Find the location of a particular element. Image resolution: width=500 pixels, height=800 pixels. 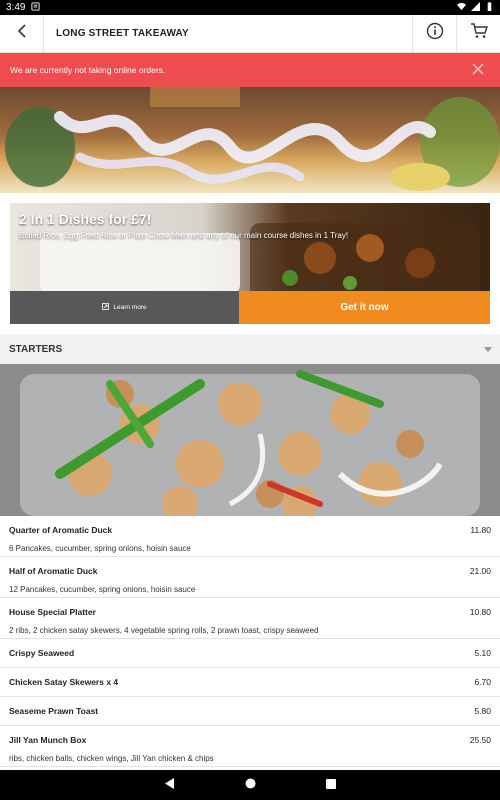

menu-item-name: Chicken Satay Skewers x 4 is located at coordinates (64, 682).